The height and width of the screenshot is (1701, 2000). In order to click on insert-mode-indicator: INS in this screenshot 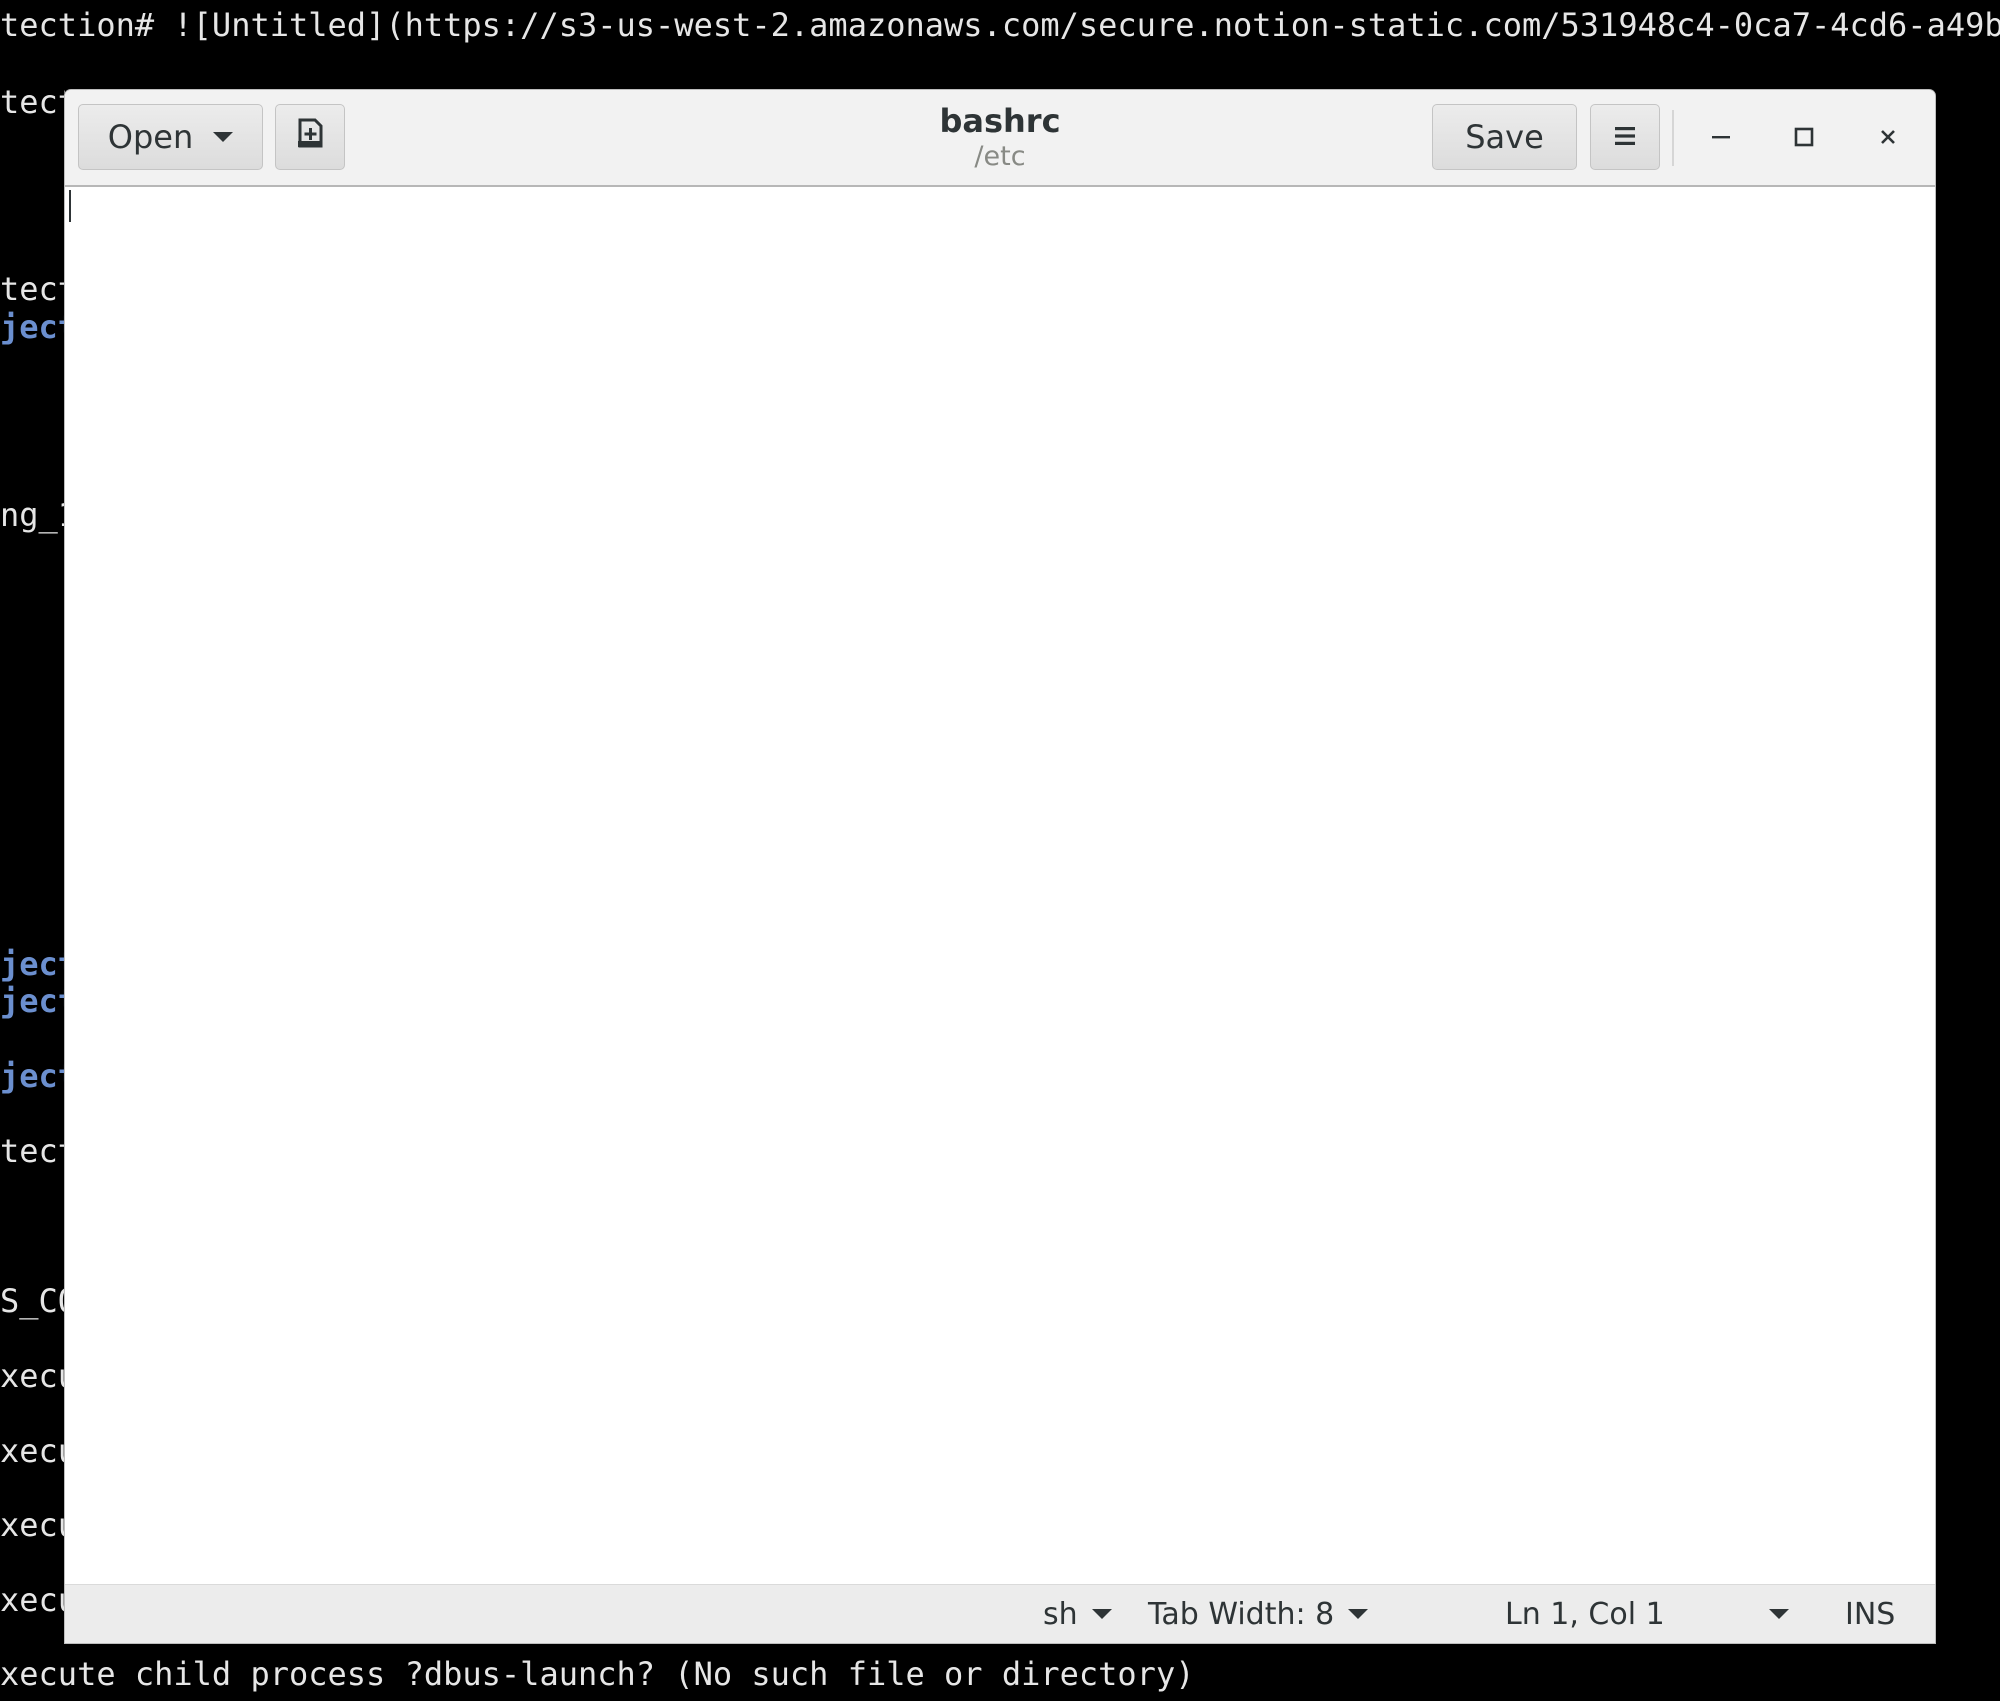, I will do `click(1870, 1614)`.